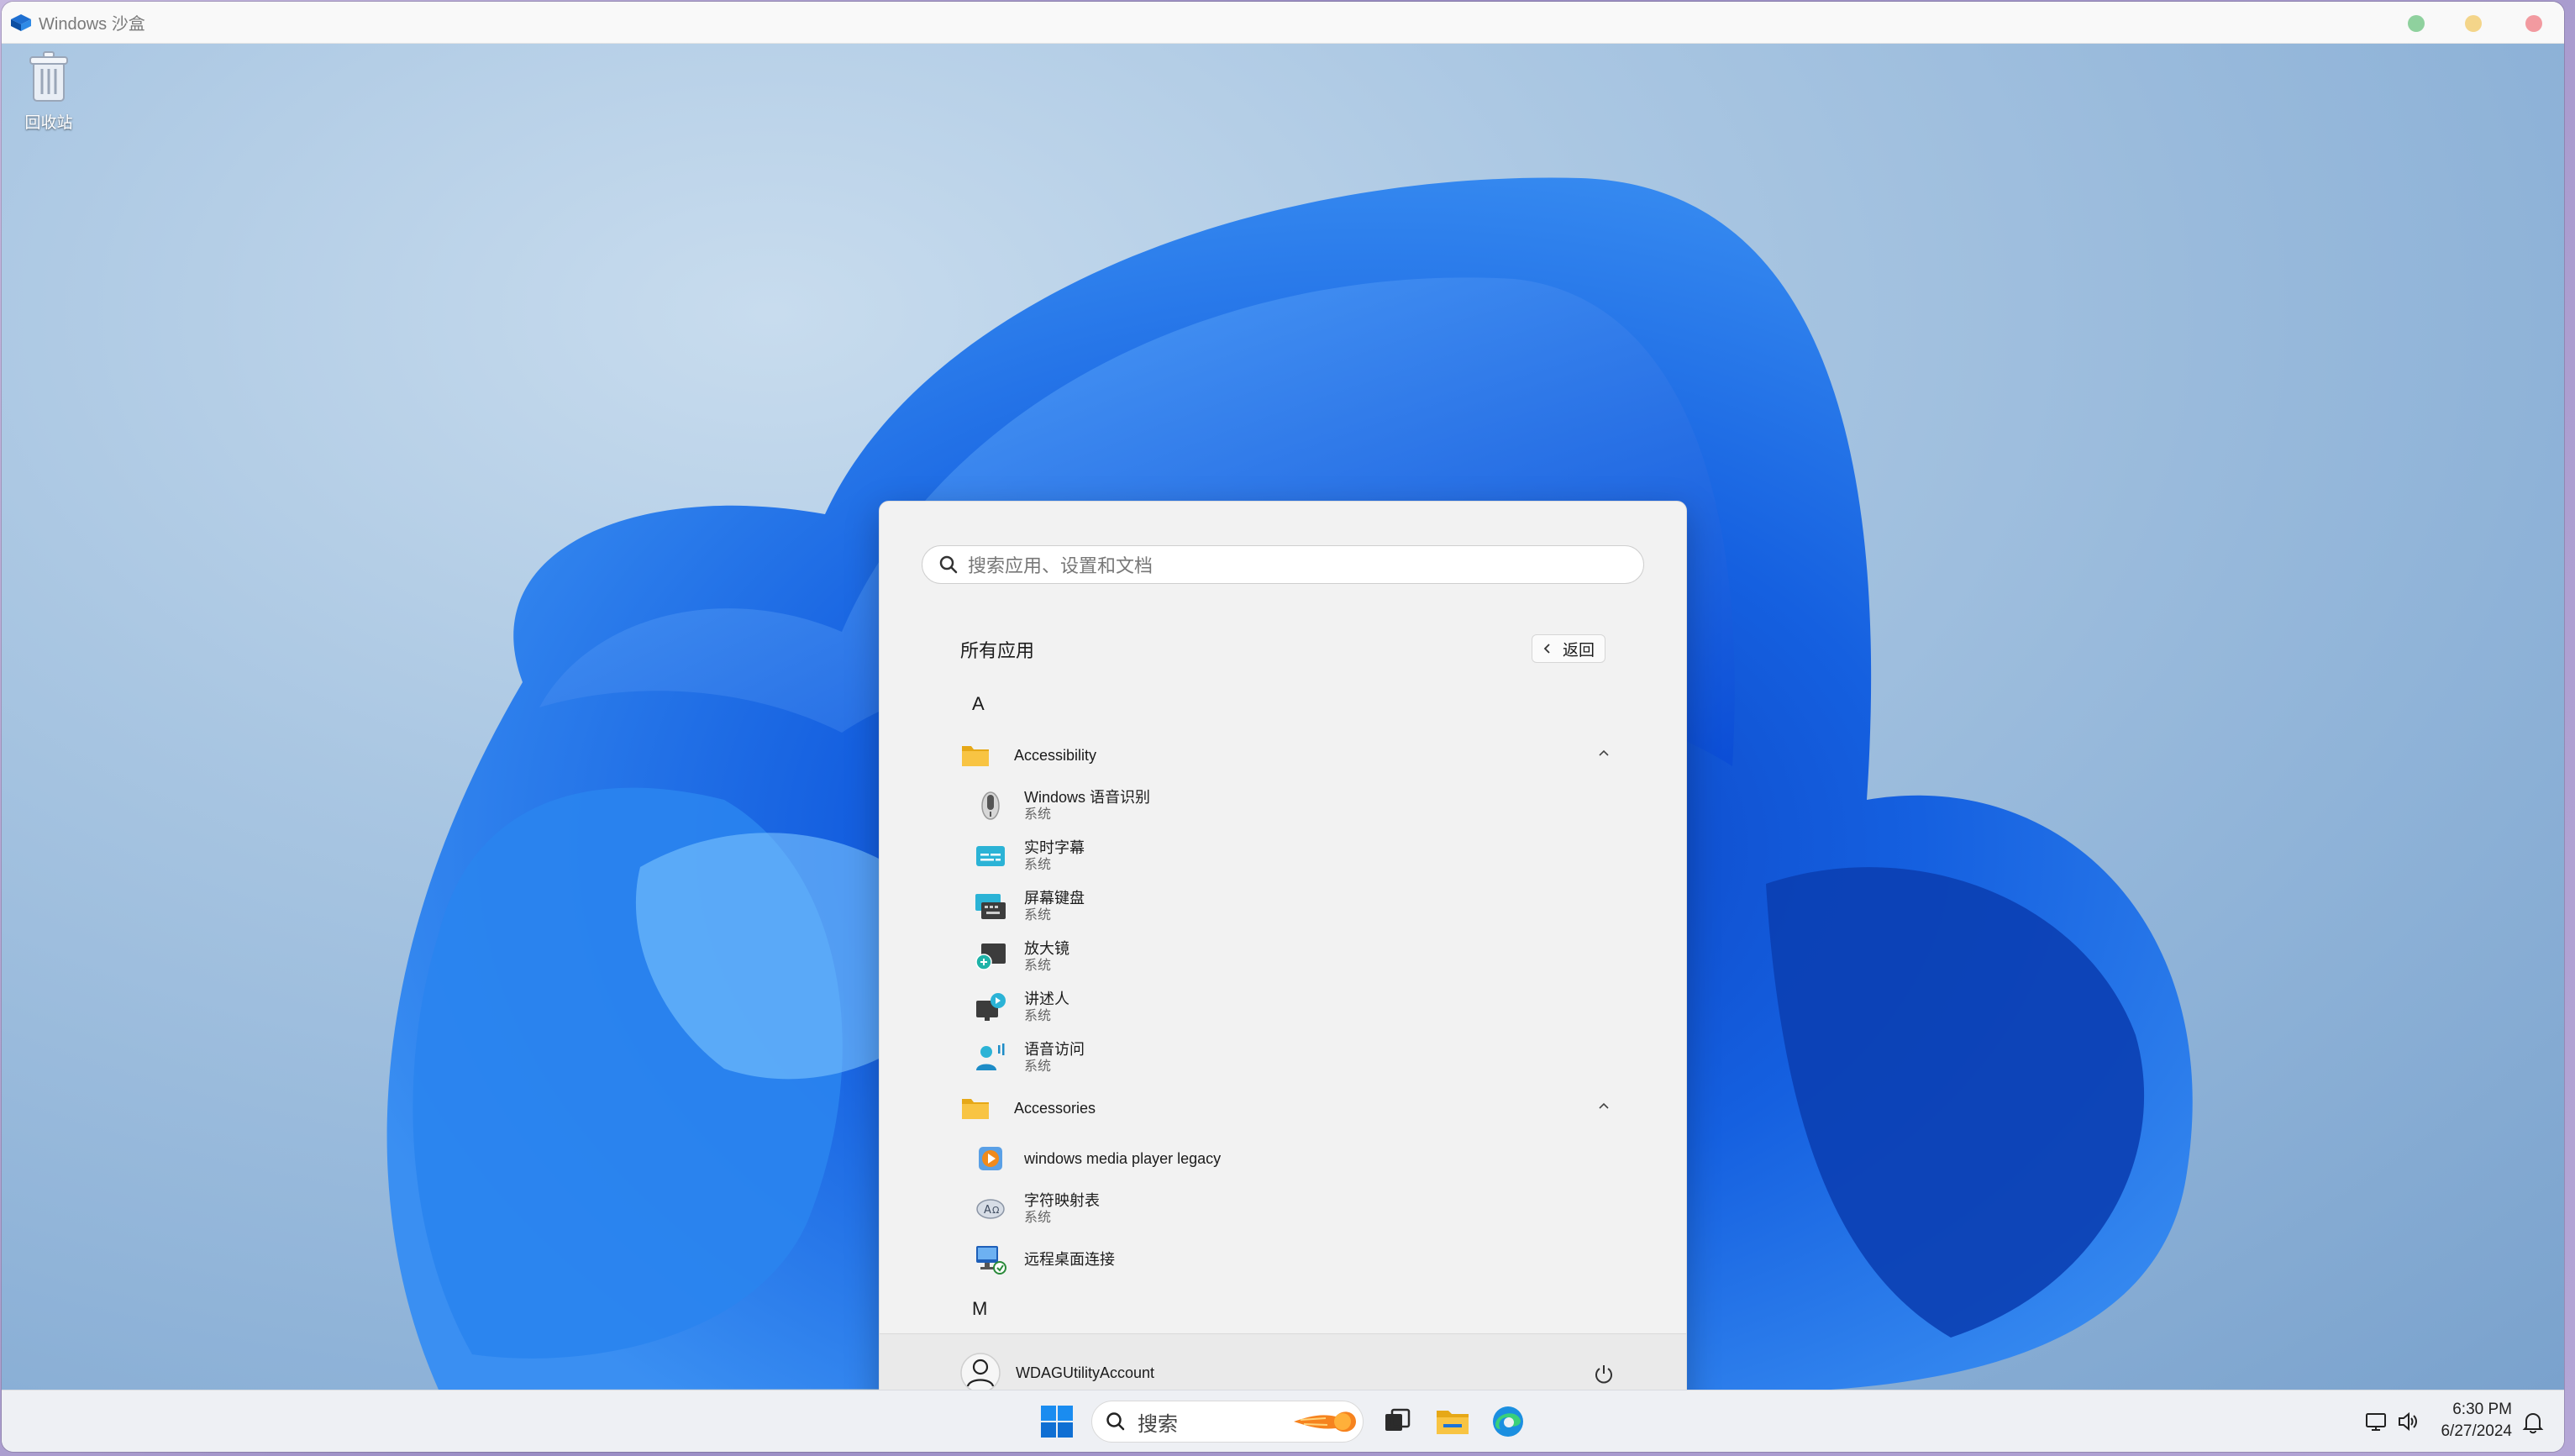 The image size is (2575, 1456). I want to click on file-explorer-icon, so click(1452, 1421).